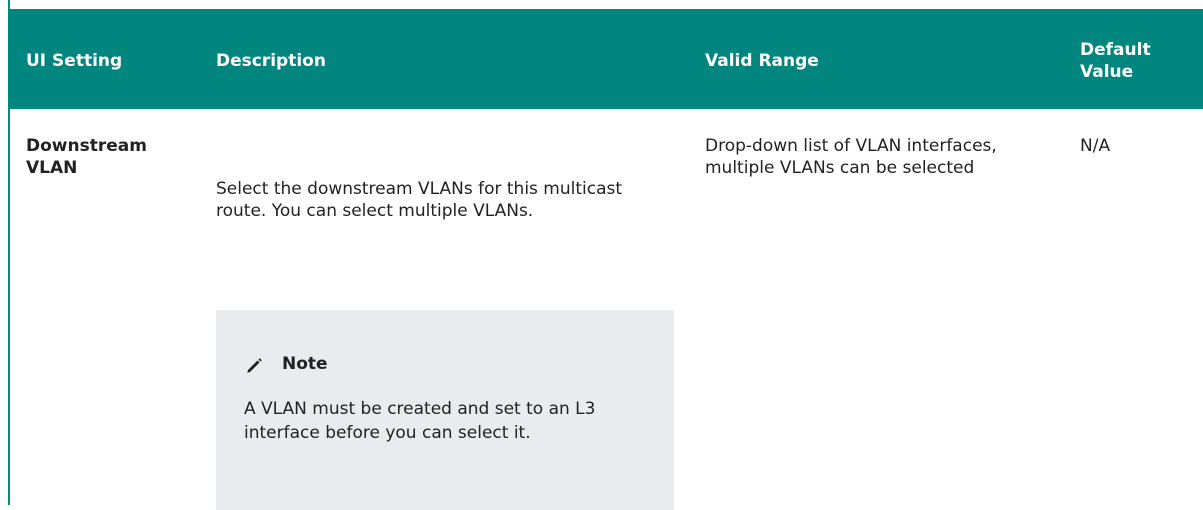 The height and width of the screenshot is (510, 1203). I want to click on ui-setting-cell: Downstream VLAN, so click(86, 157).